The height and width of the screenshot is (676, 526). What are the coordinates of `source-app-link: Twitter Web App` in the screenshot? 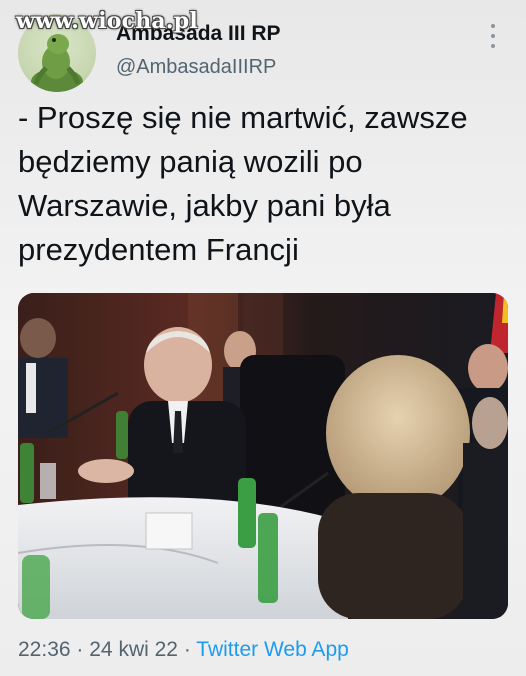 It's located at (272, 649).